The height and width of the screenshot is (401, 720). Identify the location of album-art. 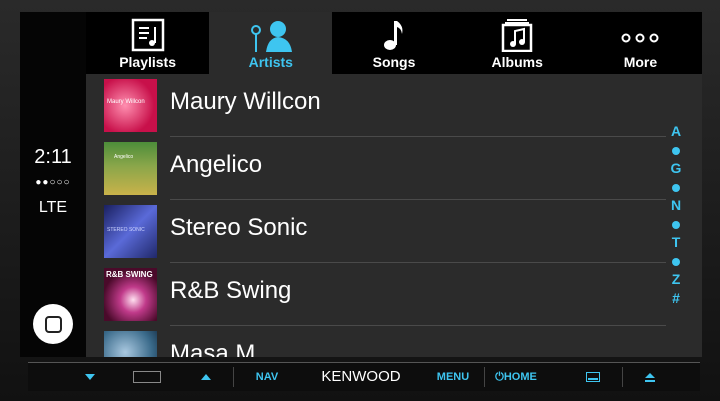
(130, 344).